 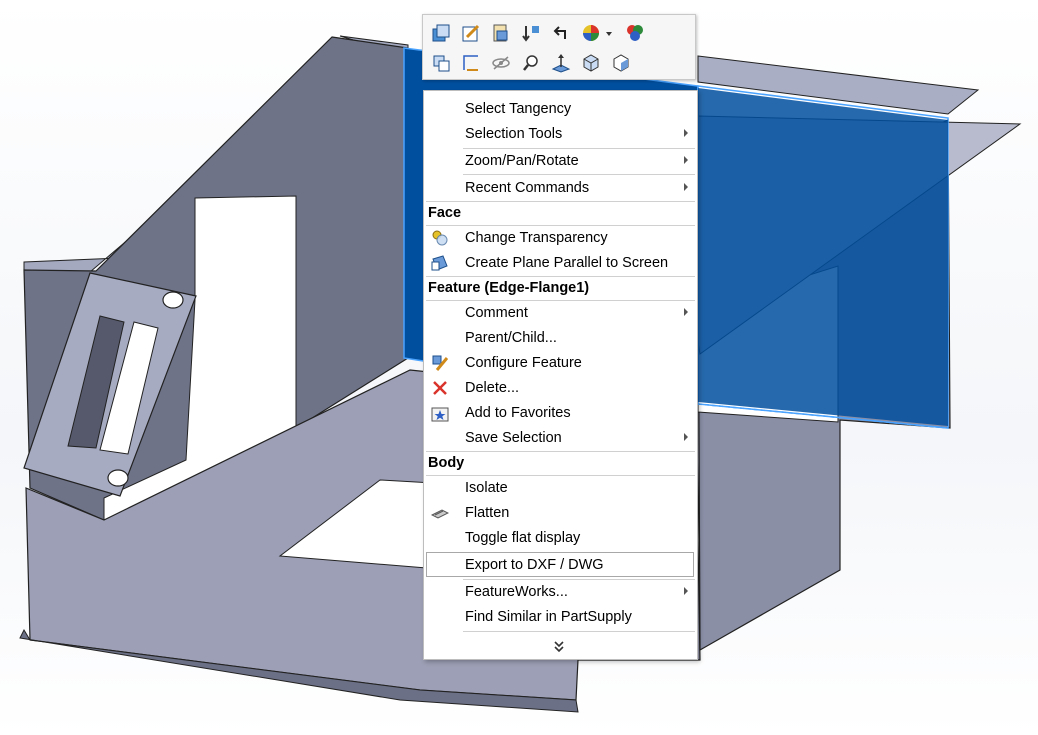 What do you see at coordinates (518, 109) in the screenshot?
I see `menu-item-label: Select Tangency` at bounding box center [518, 109].